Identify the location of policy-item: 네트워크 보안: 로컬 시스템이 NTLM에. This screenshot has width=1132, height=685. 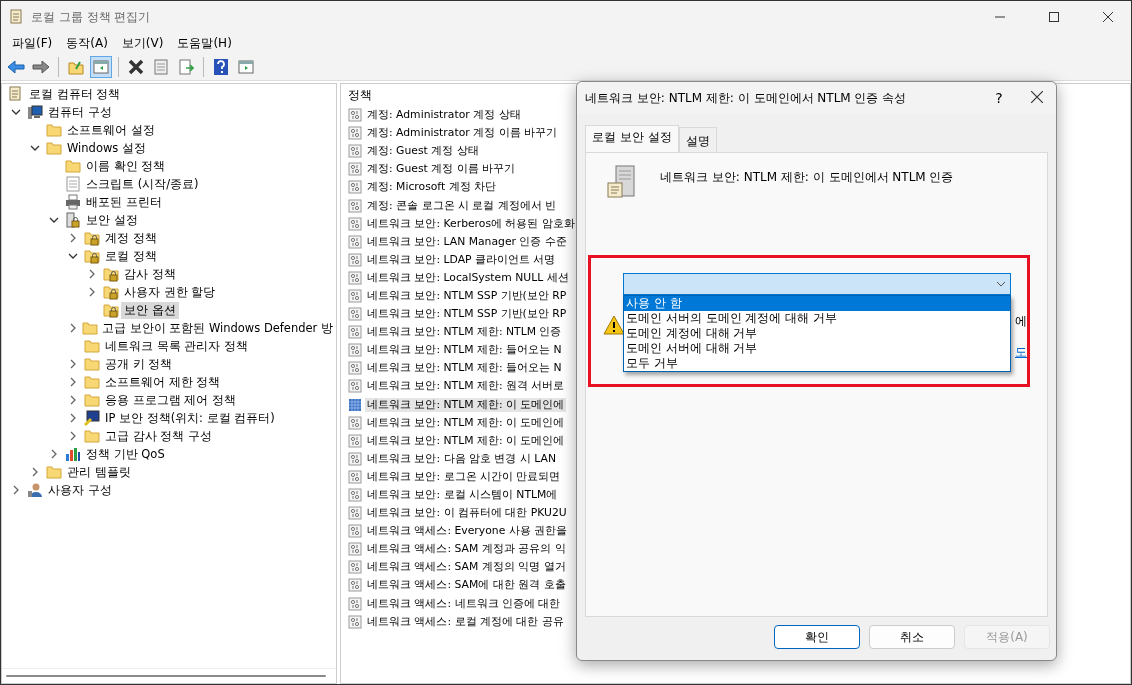
(462, 495).